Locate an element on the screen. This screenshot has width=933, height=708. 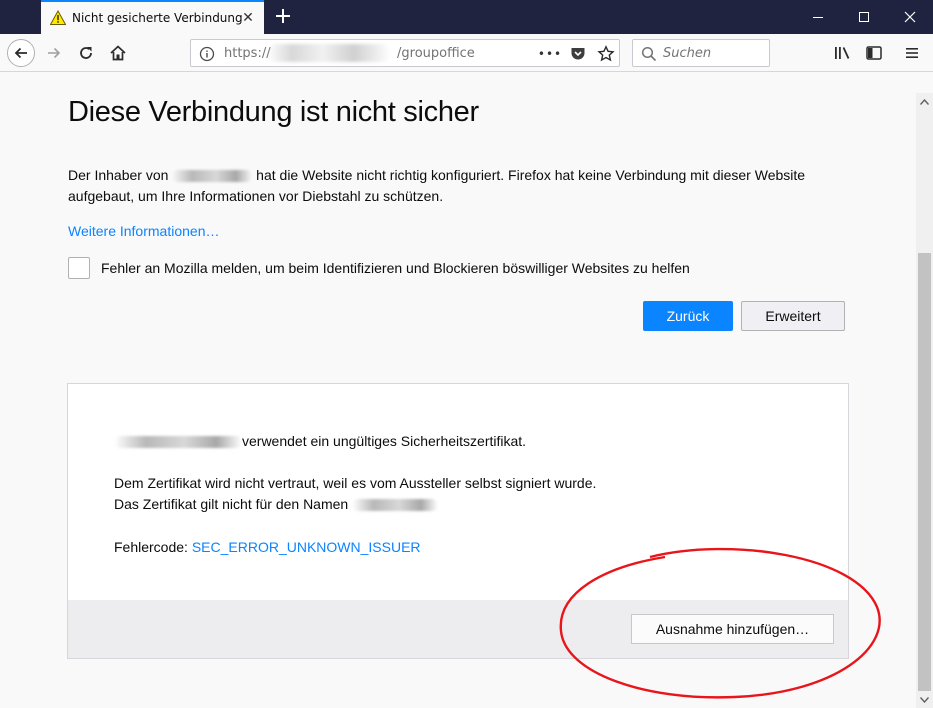
hamburger-menu-icon is located at coordinates (912, 53).